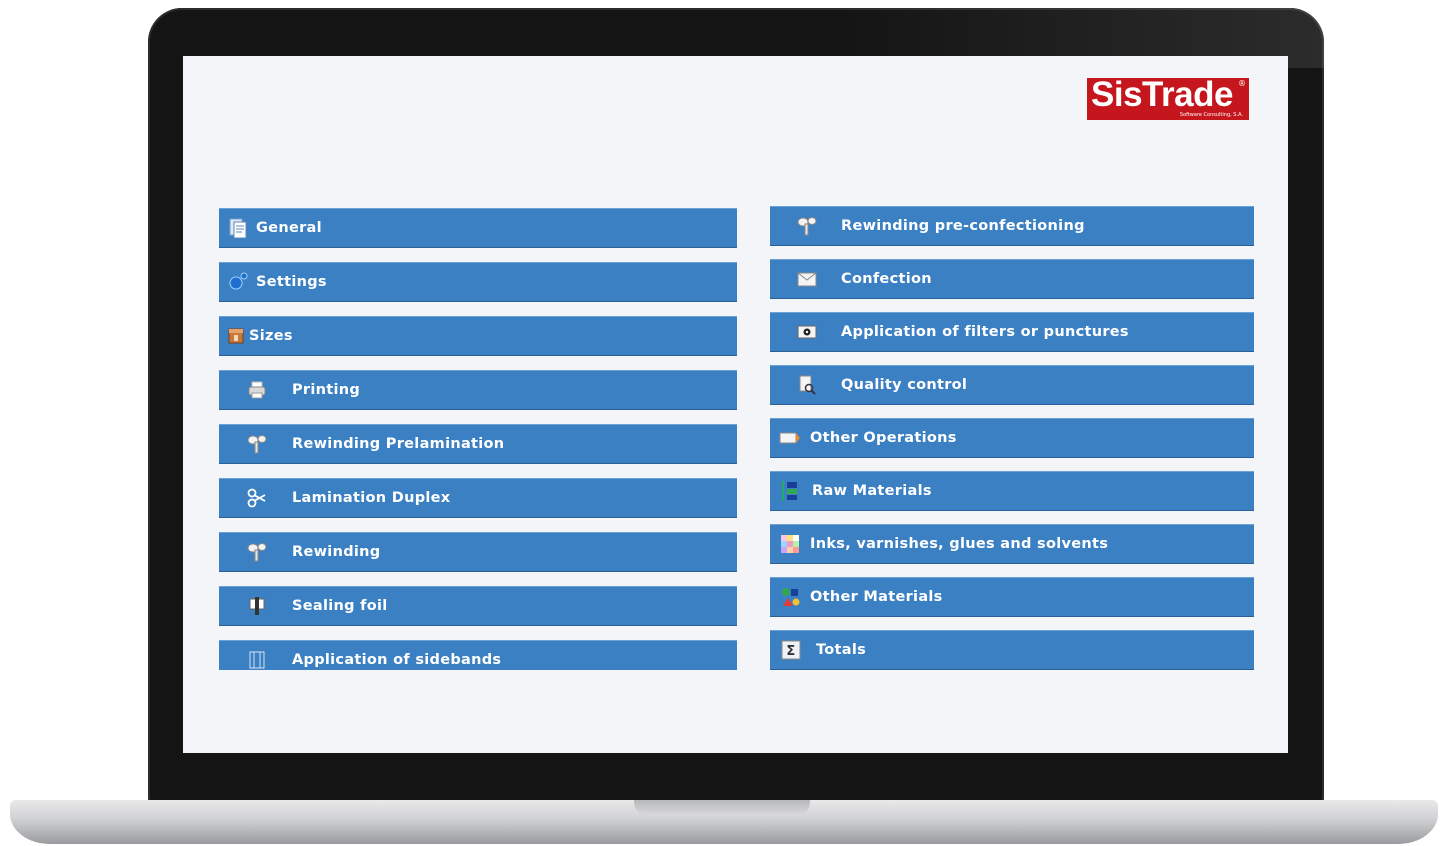  Describe the element at coordinates (238, 282) in the screenshot. I see `gears-icon` at that location.